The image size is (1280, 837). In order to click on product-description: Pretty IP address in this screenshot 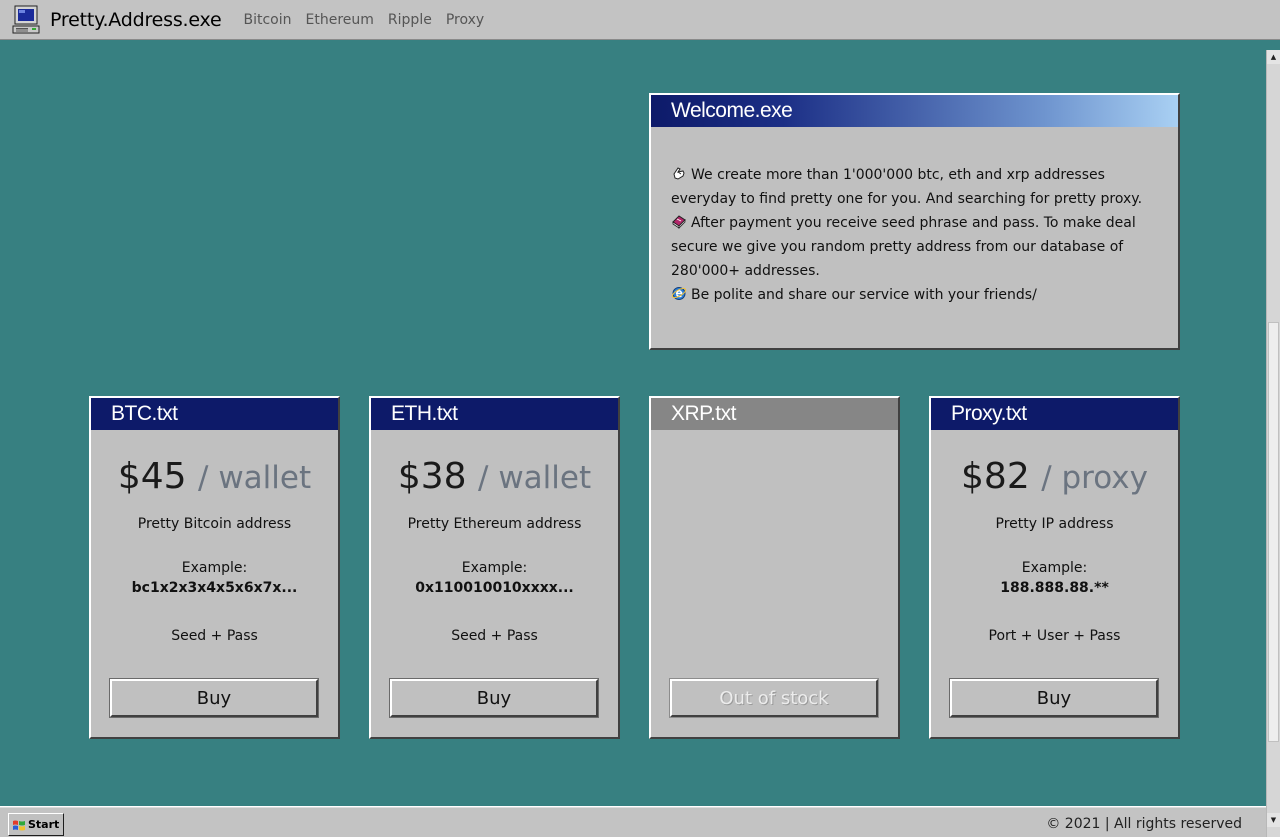, I will do `click(1054, 524)`.